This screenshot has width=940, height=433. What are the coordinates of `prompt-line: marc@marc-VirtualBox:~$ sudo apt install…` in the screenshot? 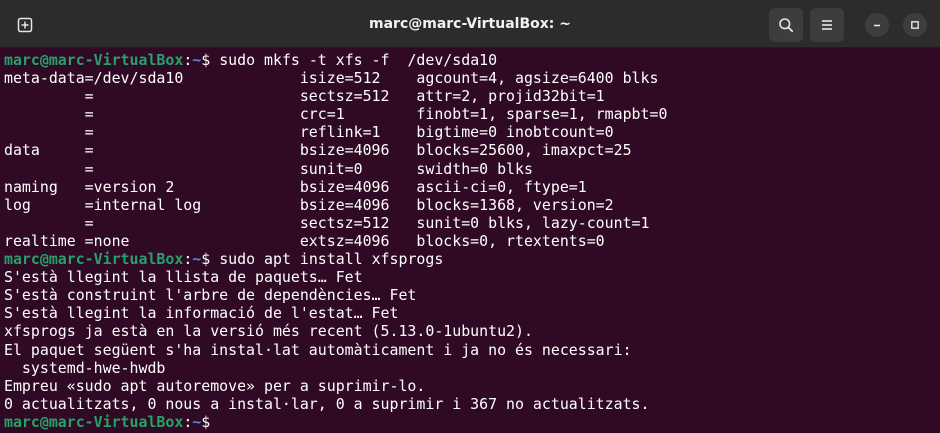 It's located at (472, 259).